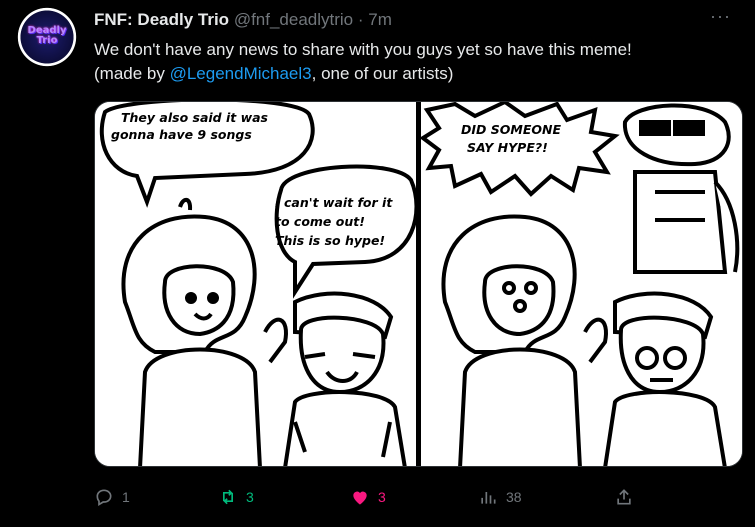 The height and width of the screenshot is (527, 755). Describe the element at coordinates (132, 73) in the screenshot. I see `tweet-text-prefix: (made by` at that location.